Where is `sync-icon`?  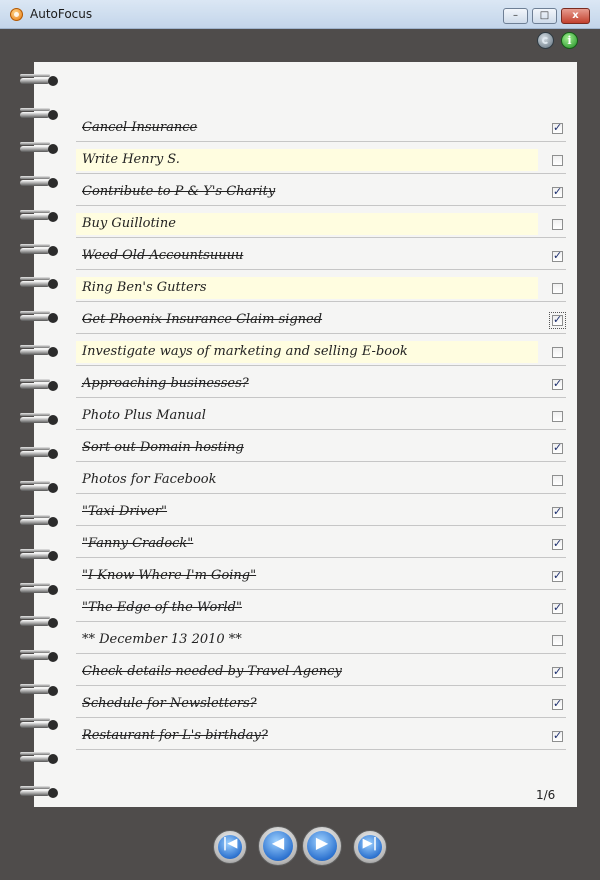 sync-icon is located at coordinates (545, 40).